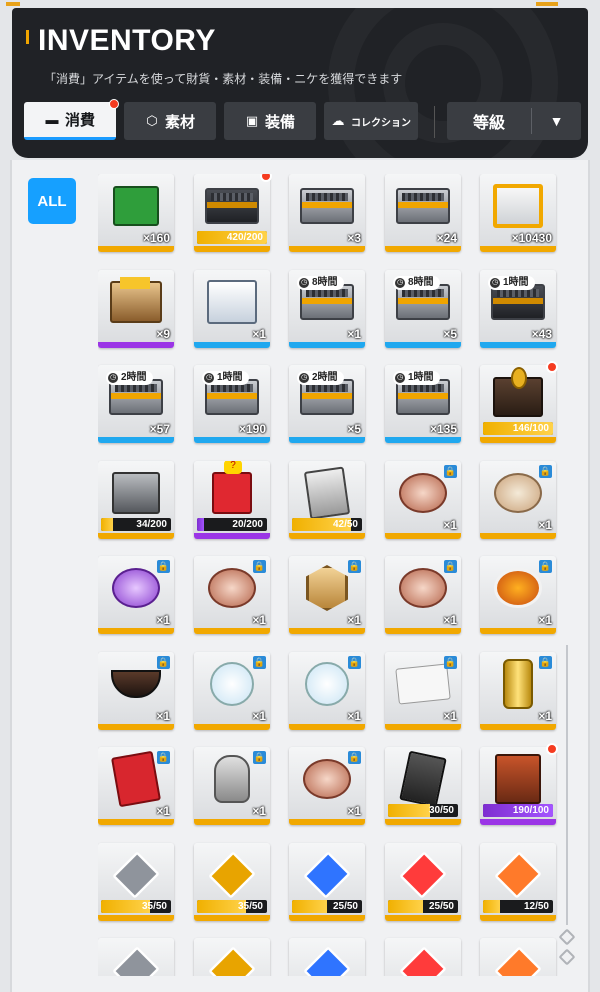 The image size is (600, 992). I want to click on item-gem-partial-orange, so click(518, 957).